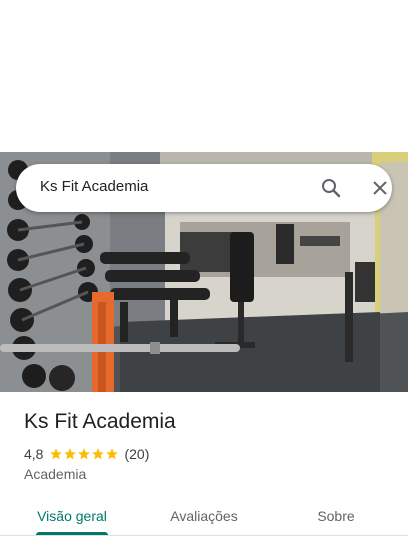 Image resolution: width=408 pixels, height=544 pixels. I want to click on review-count: (20), so click(136, 454).